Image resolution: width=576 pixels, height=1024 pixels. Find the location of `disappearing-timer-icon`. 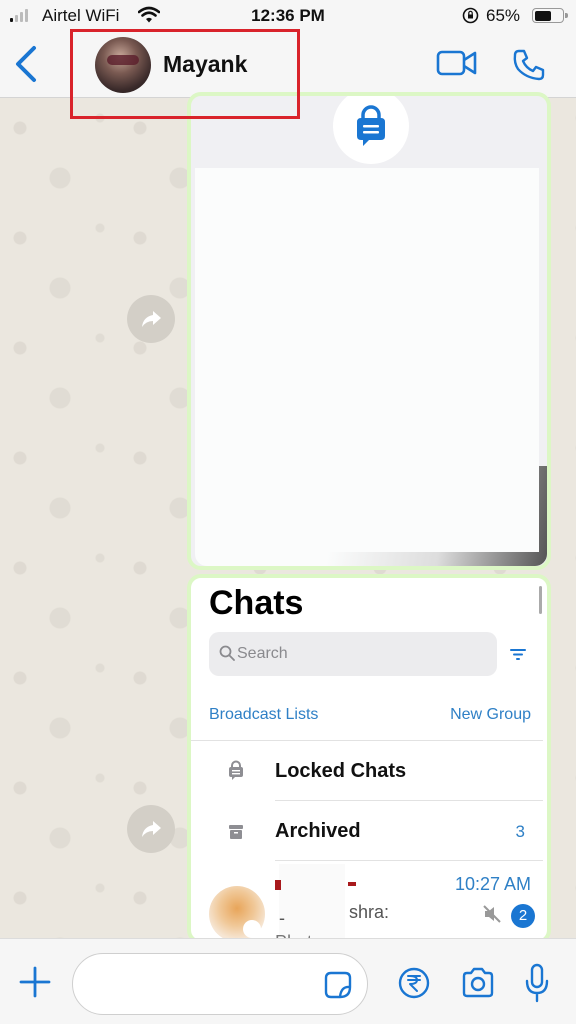

disappearing-timer-icon is located at coordinates (252, 929).